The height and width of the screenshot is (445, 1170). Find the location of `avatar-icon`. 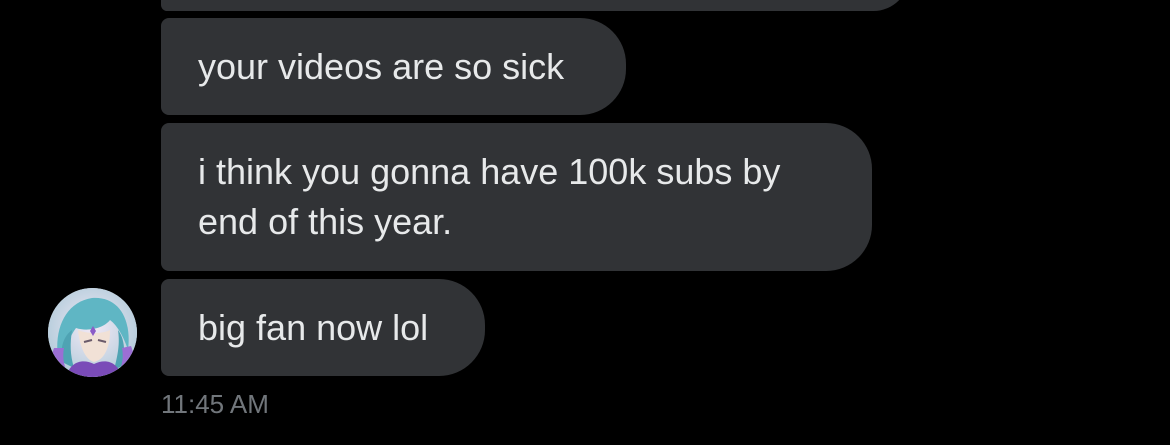

avatar-icon is located at coordinates (92, 332).